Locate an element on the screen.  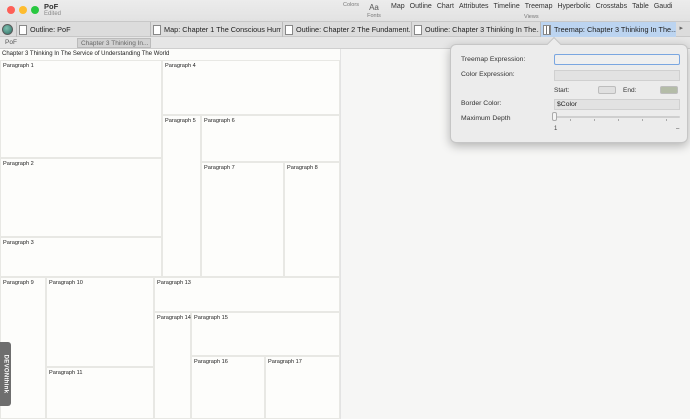
view-crosstabs: Crosstabs is located at coordinates (612, 6).